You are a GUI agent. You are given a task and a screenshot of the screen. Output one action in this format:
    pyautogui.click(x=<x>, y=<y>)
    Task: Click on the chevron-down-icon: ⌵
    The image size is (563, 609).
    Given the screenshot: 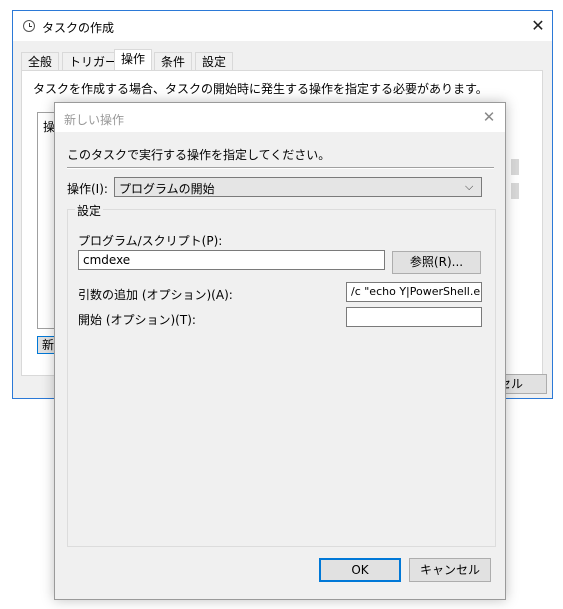 What is the action you would take?
    pyautogui.click(x=469, y=186)
    